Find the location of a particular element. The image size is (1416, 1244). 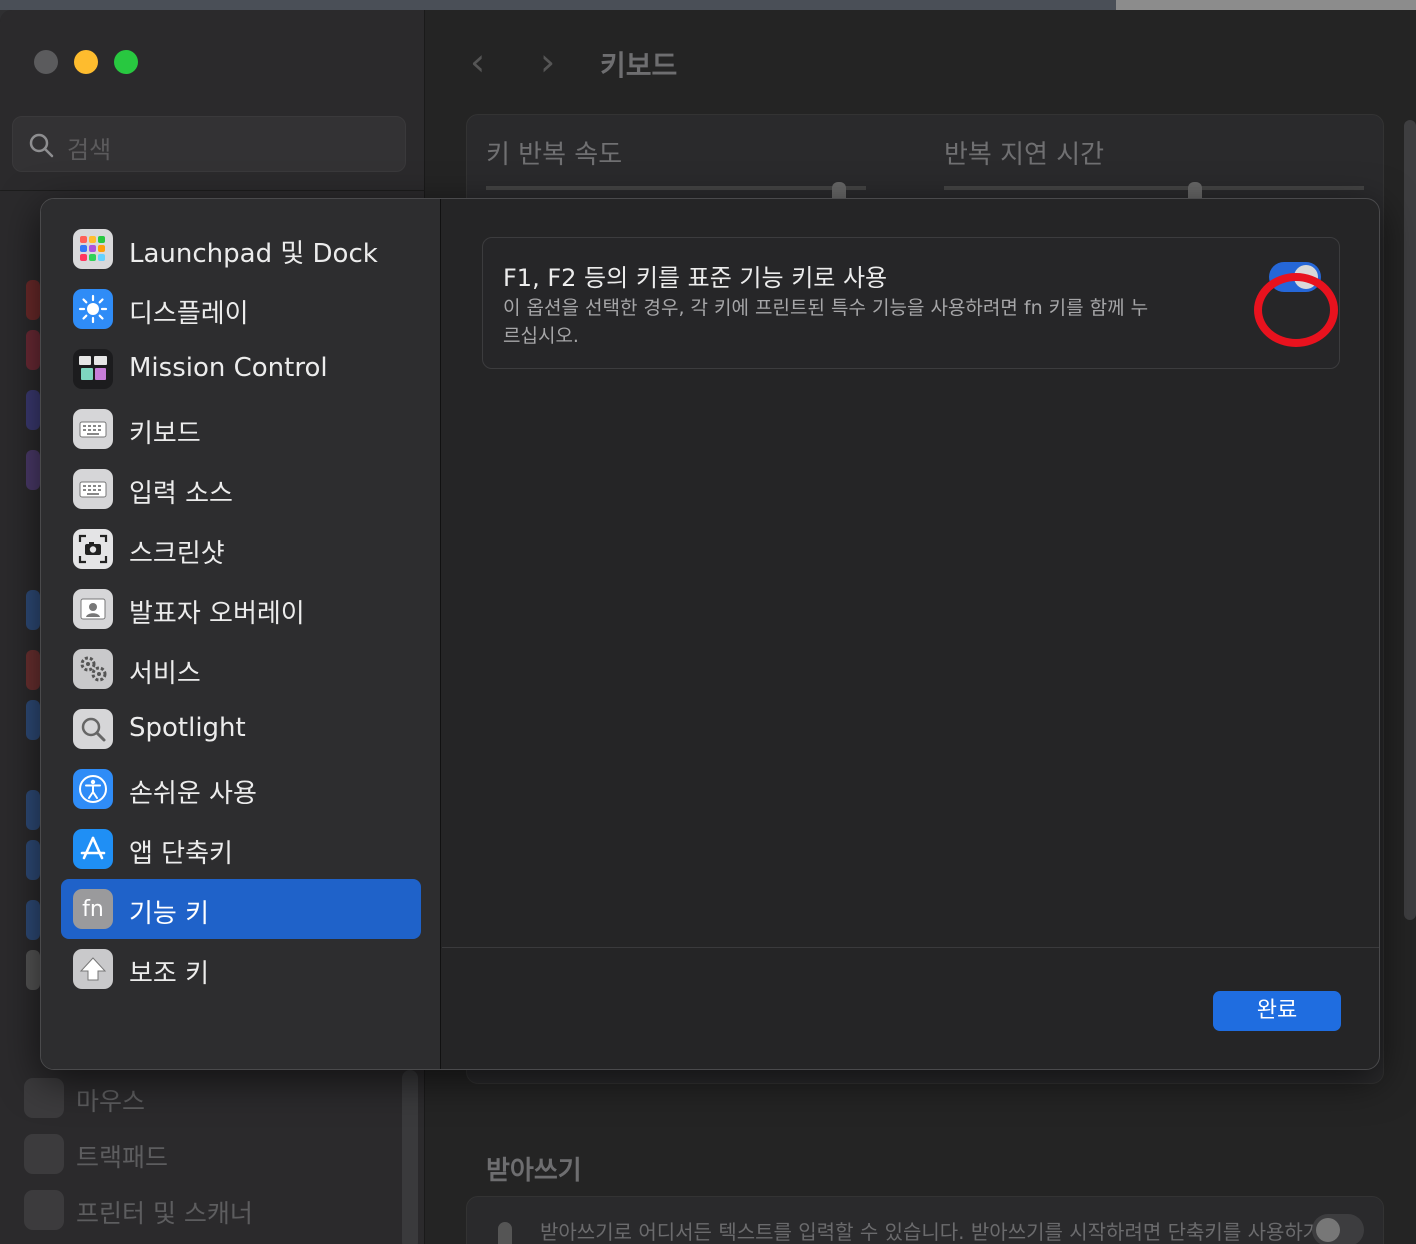

presenter-overlay-icon is located at coordinates (93, 609).